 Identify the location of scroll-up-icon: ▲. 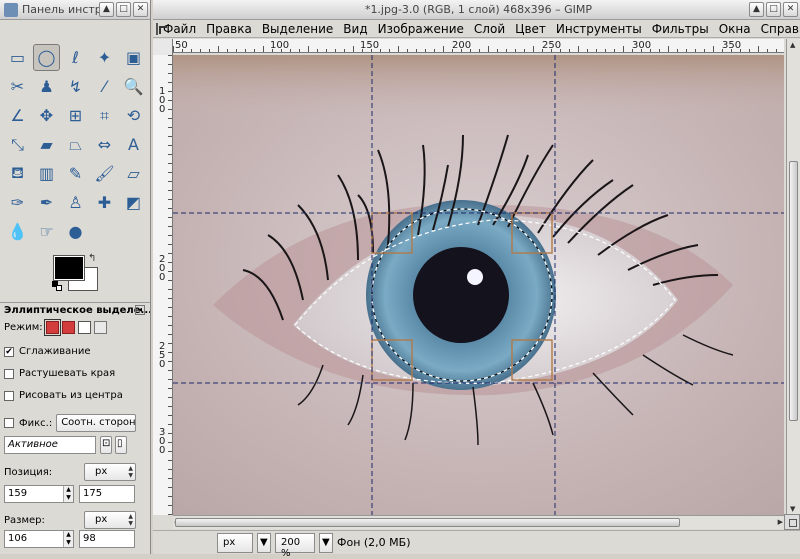
(792, 45).